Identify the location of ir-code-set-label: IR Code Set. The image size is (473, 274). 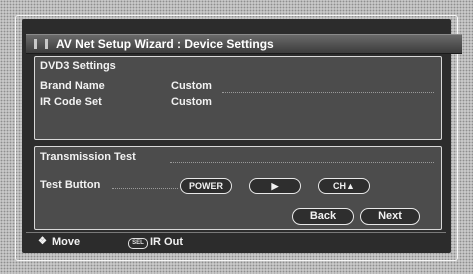
(71, 102).